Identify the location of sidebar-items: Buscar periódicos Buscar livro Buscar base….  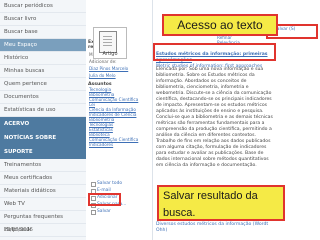
(43, 58).